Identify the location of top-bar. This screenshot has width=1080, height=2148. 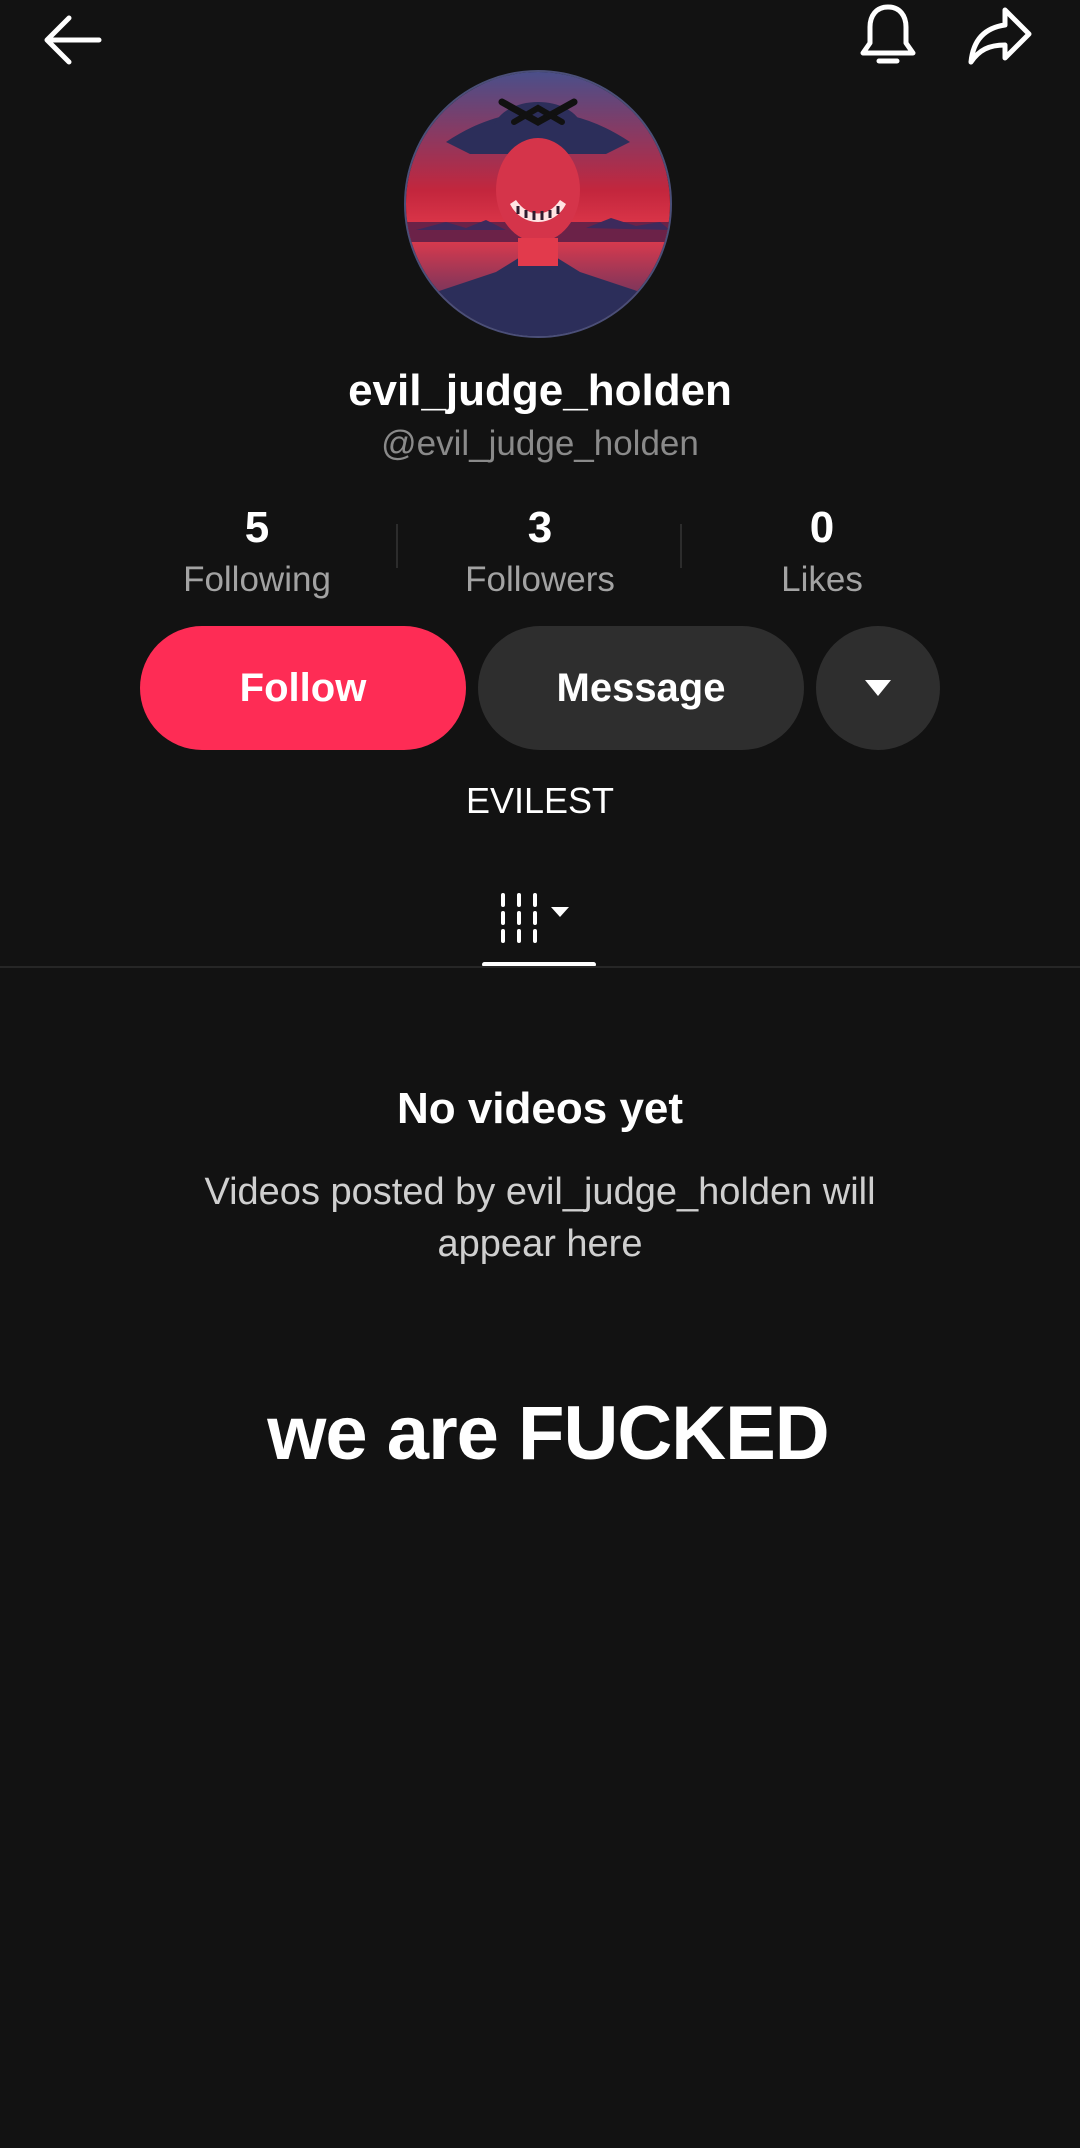
(540, 40).